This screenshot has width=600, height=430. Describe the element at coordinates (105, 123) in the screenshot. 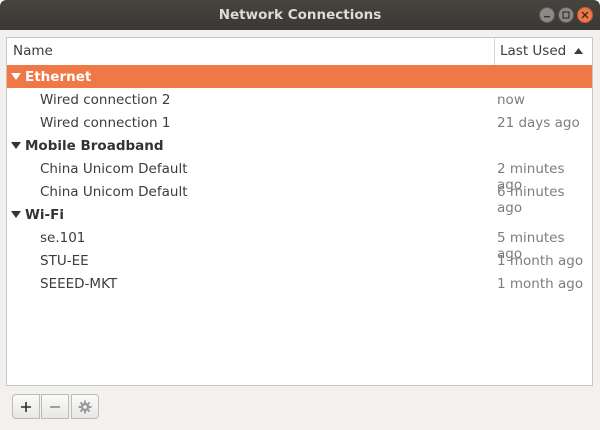

I see `connection-name: Wired connection 1` at that location.